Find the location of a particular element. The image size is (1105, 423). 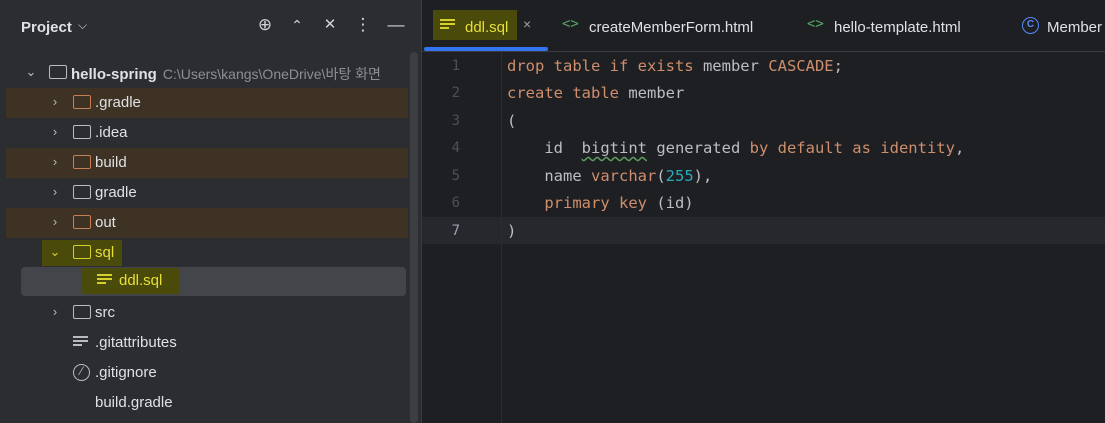

code-token: primary key is located at coordinates (595, 203).